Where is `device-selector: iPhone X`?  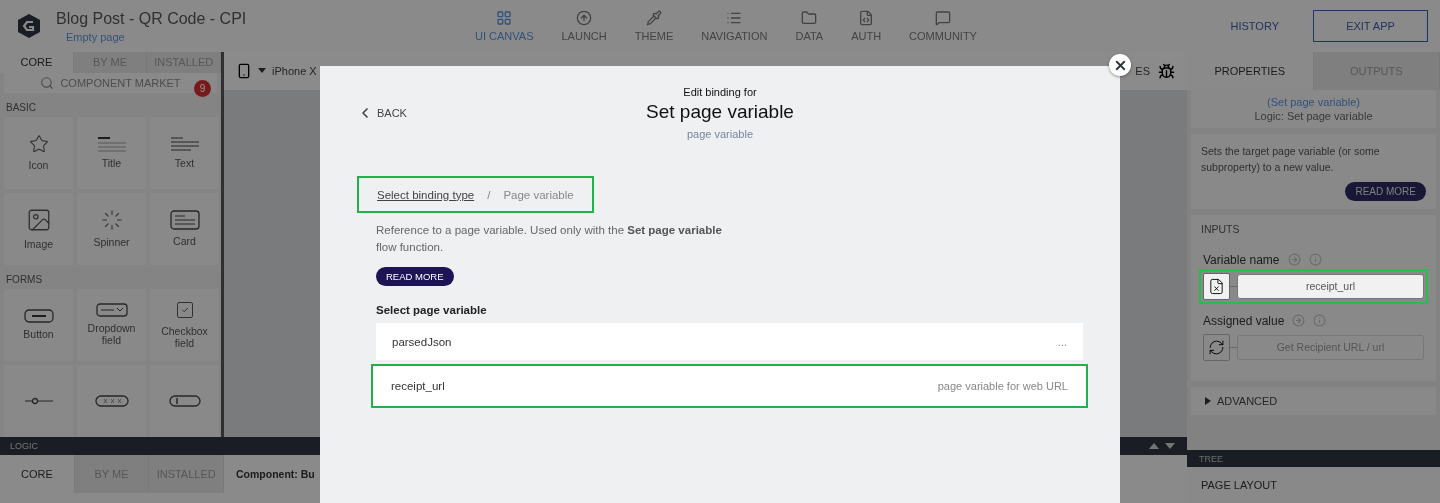
device-selector: iPhone X is located at coordinates (294, 71).